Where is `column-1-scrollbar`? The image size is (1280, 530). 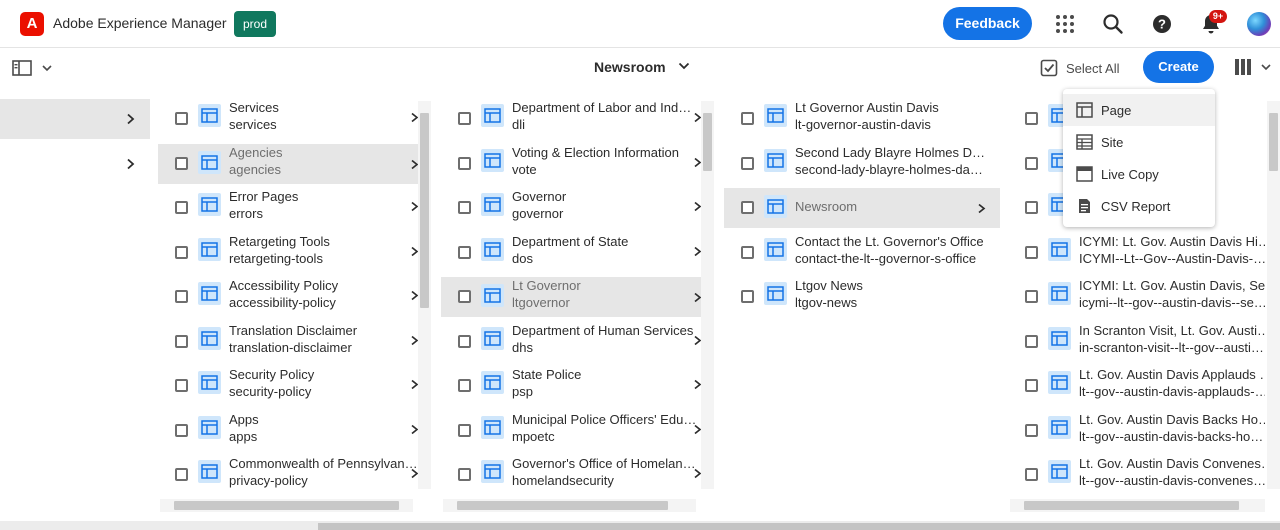 column-1-scrollbar is located at coordinates (424, 295).